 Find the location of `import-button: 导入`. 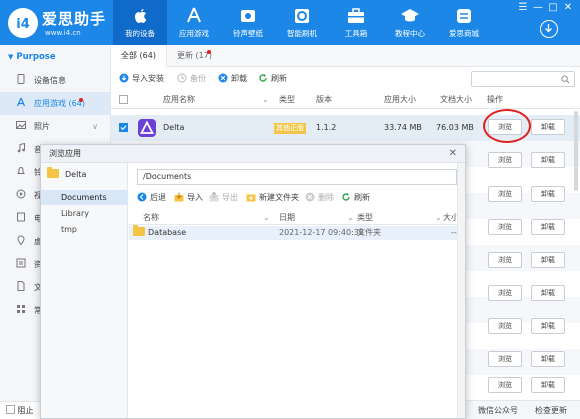

import-button: 导入 is located at coordinates (188, 198).